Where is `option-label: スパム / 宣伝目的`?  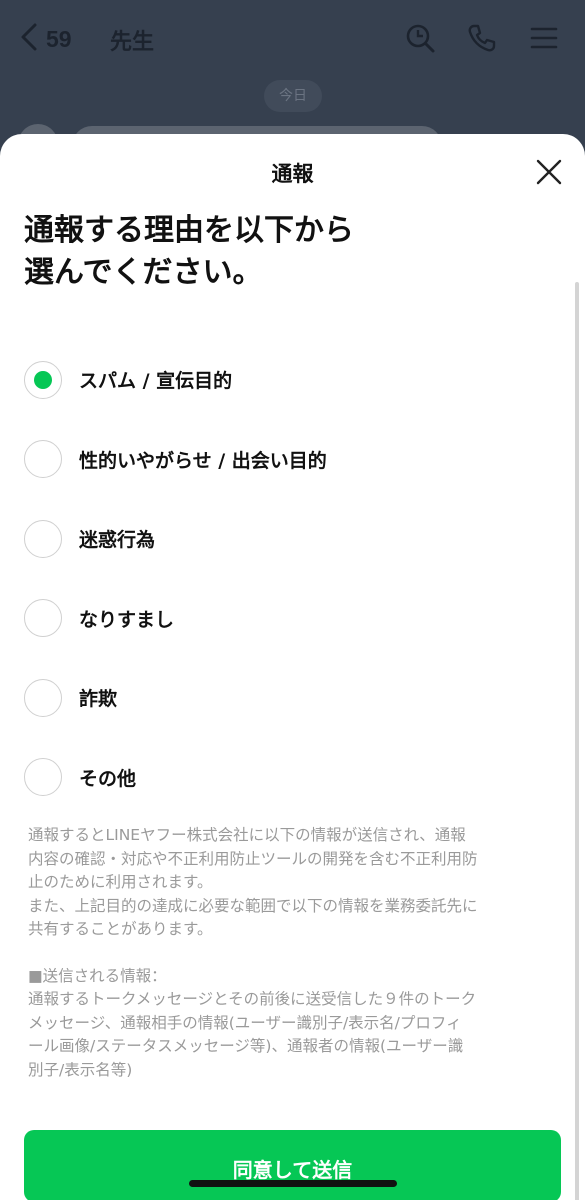
option-label: スパム / 宣伝目的 is located at coordinates (156, 381).